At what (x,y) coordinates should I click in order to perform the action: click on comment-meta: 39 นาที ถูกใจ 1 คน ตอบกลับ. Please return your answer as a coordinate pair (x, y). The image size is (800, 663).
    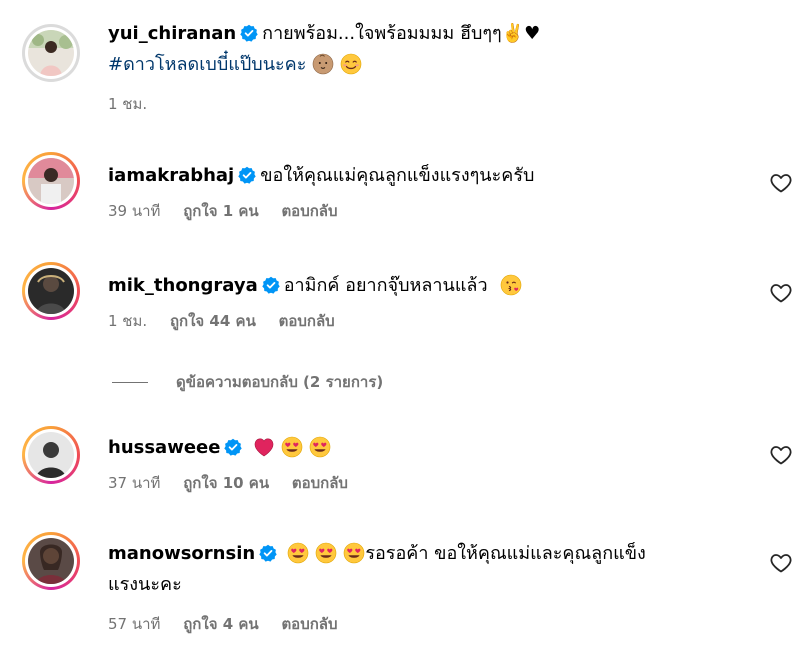
    Looking at the image, I should click on (408, 211).